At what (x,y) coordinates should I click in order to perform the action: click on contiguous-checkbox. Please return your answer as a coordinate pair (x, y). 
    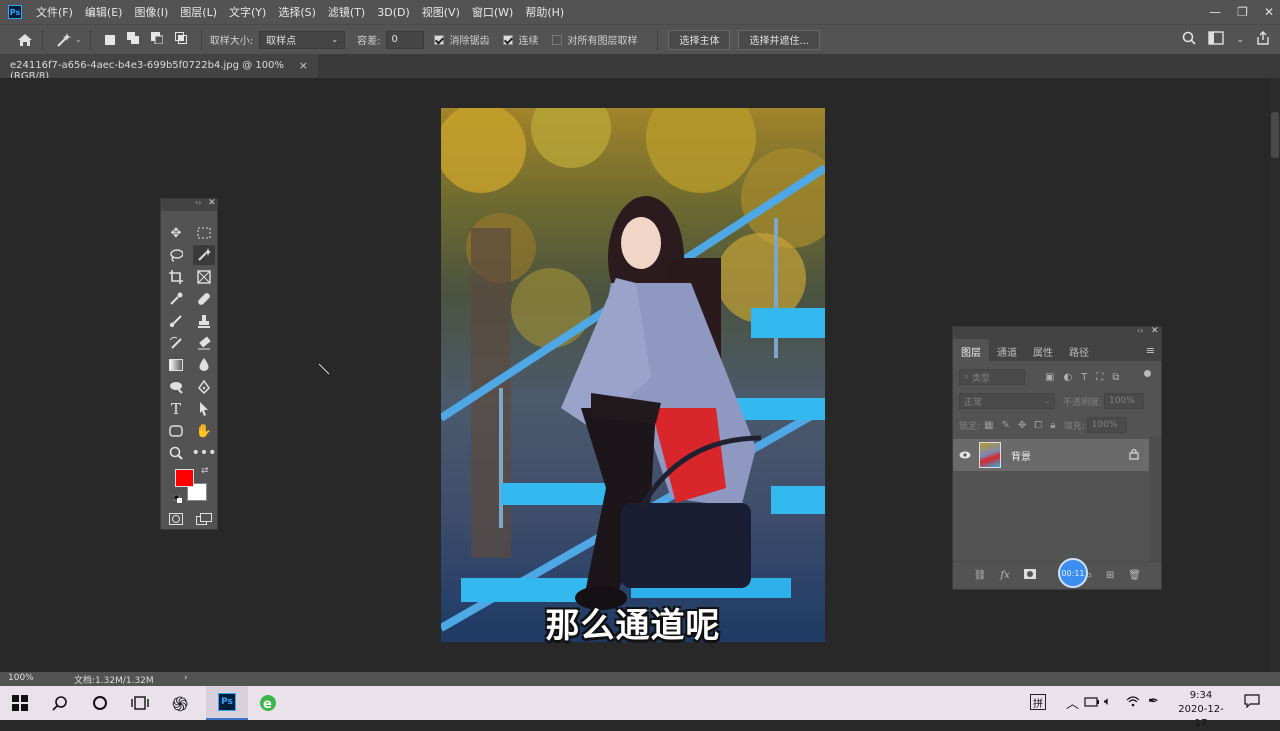
    Looking at the image, I should click on (508, 39).